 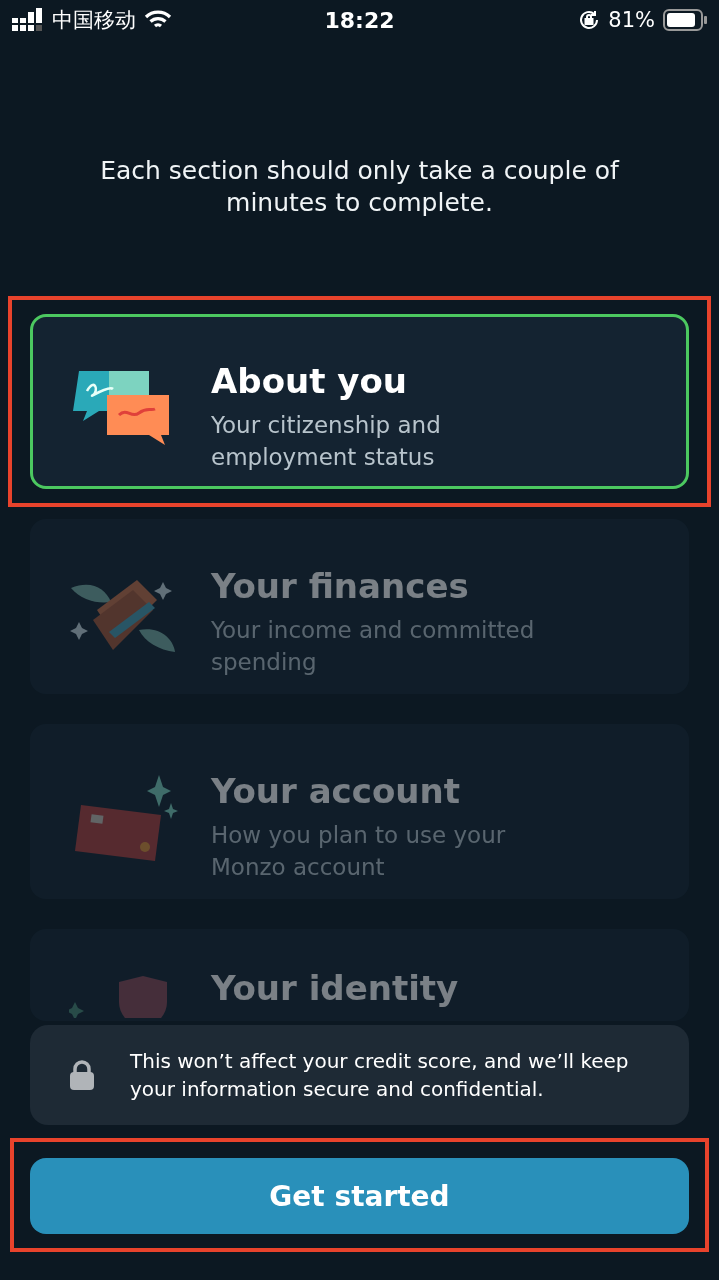 What do you see at coordinates (360, 187) in the screenshot?
I see `intro-text: Each section should only take a couple of minutes to complete.` at bounding box center [360, 187].